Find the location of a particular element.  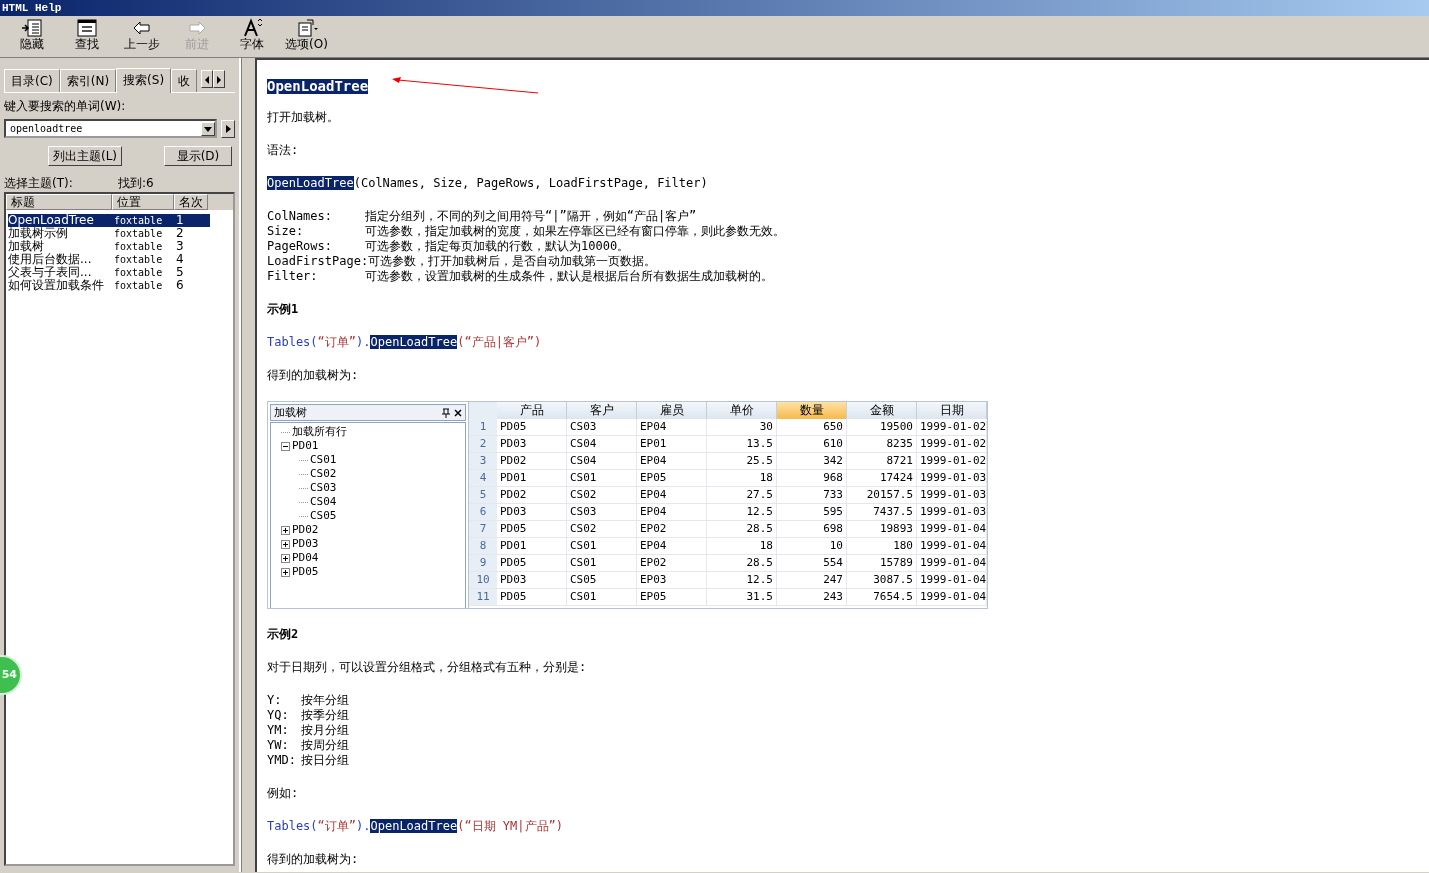

column-header: 日期 is located at coordinates (952, 410).